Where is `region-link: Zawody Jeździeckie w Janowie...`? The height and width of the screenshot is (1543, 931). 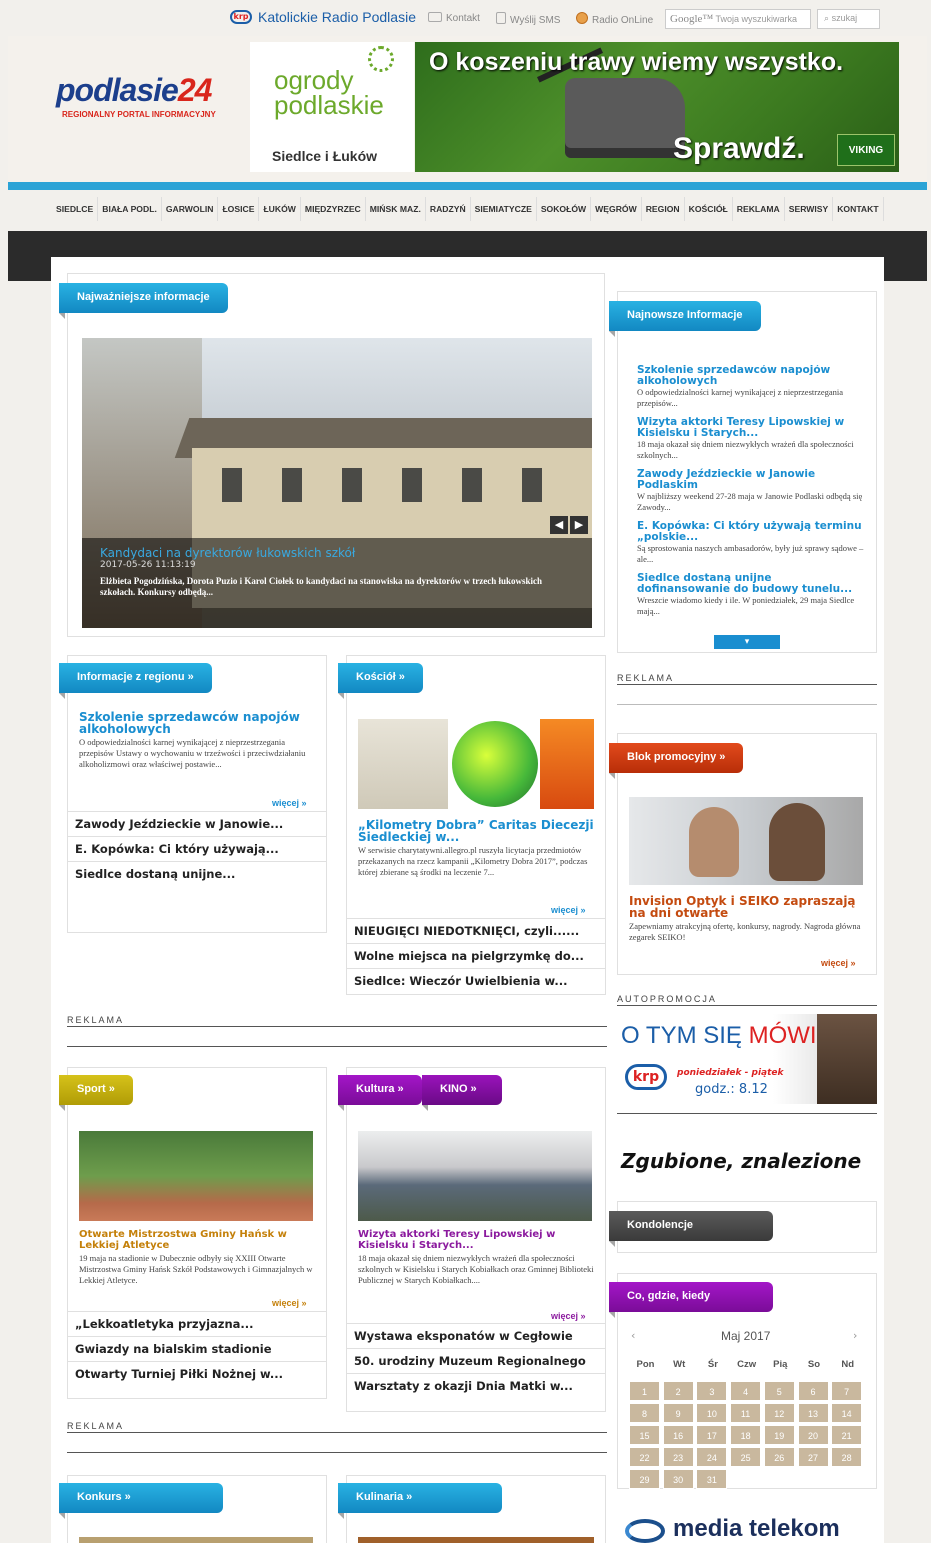
region-link: Zawody Jeździeckie w Janowie... is located at coordinates (197, 823).